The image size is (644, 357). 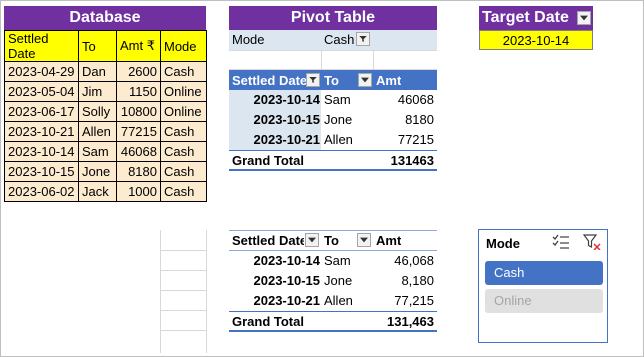 I want to click on target-date-dropdown, so click(x=584, y=18).